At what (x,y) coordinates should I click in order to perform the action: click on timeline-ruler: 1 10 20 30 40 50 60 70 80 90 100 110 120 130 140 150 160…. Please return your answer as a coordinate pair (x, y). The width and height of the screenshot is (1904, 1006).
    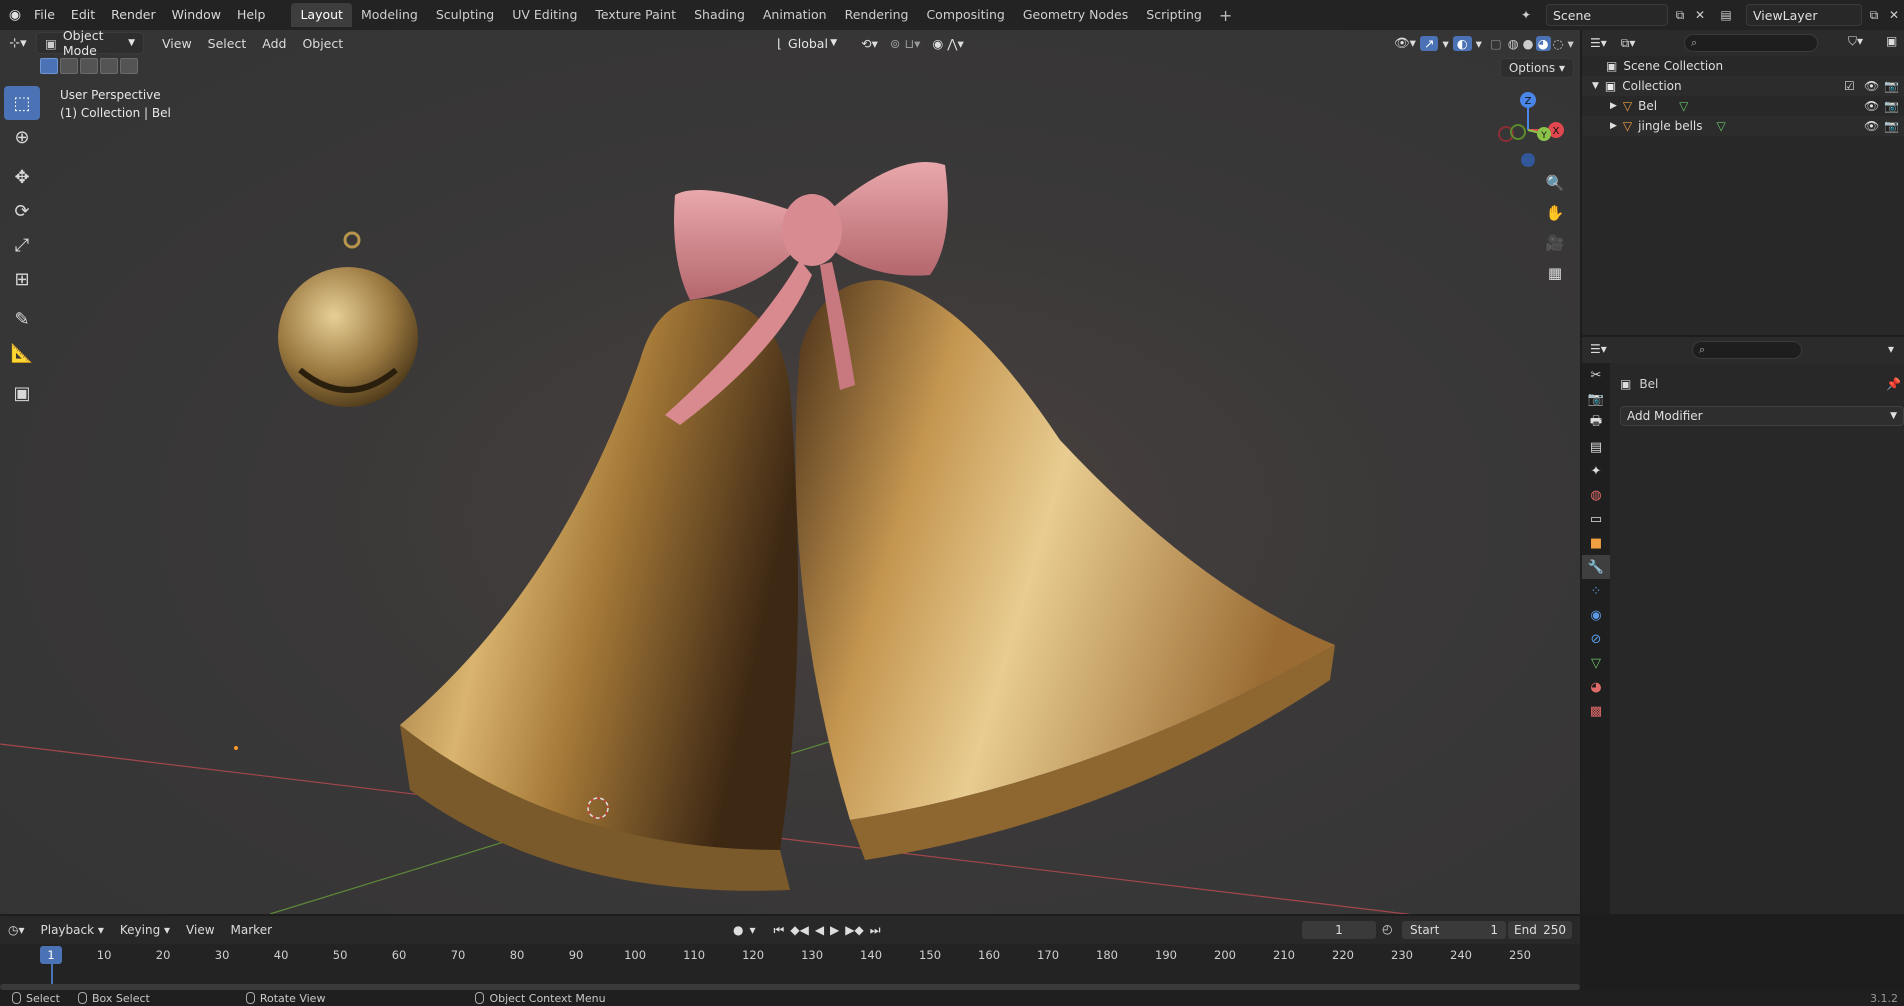
    Looking at the image, I should click on (790, 967).